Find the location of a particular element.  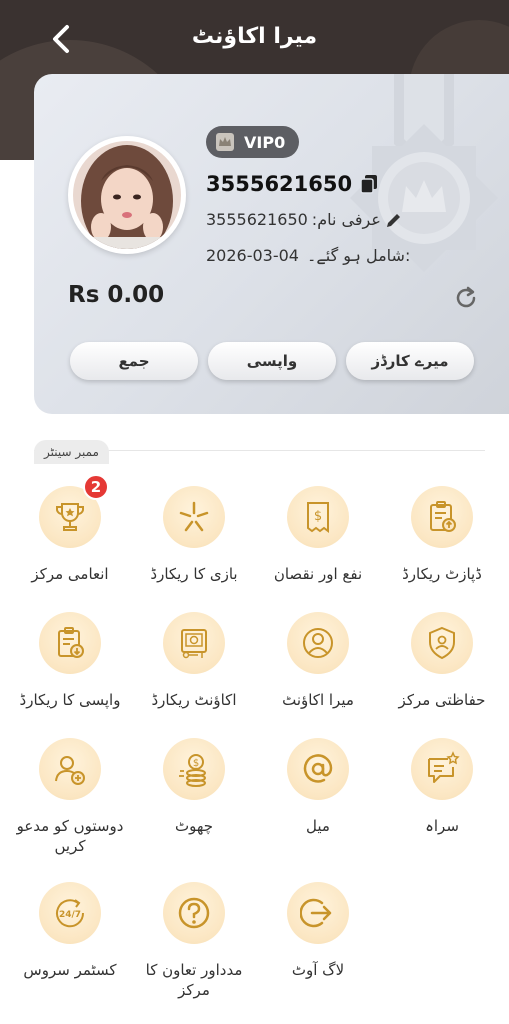

vip-badge: VIP0 is located at coordinates (253, 142).